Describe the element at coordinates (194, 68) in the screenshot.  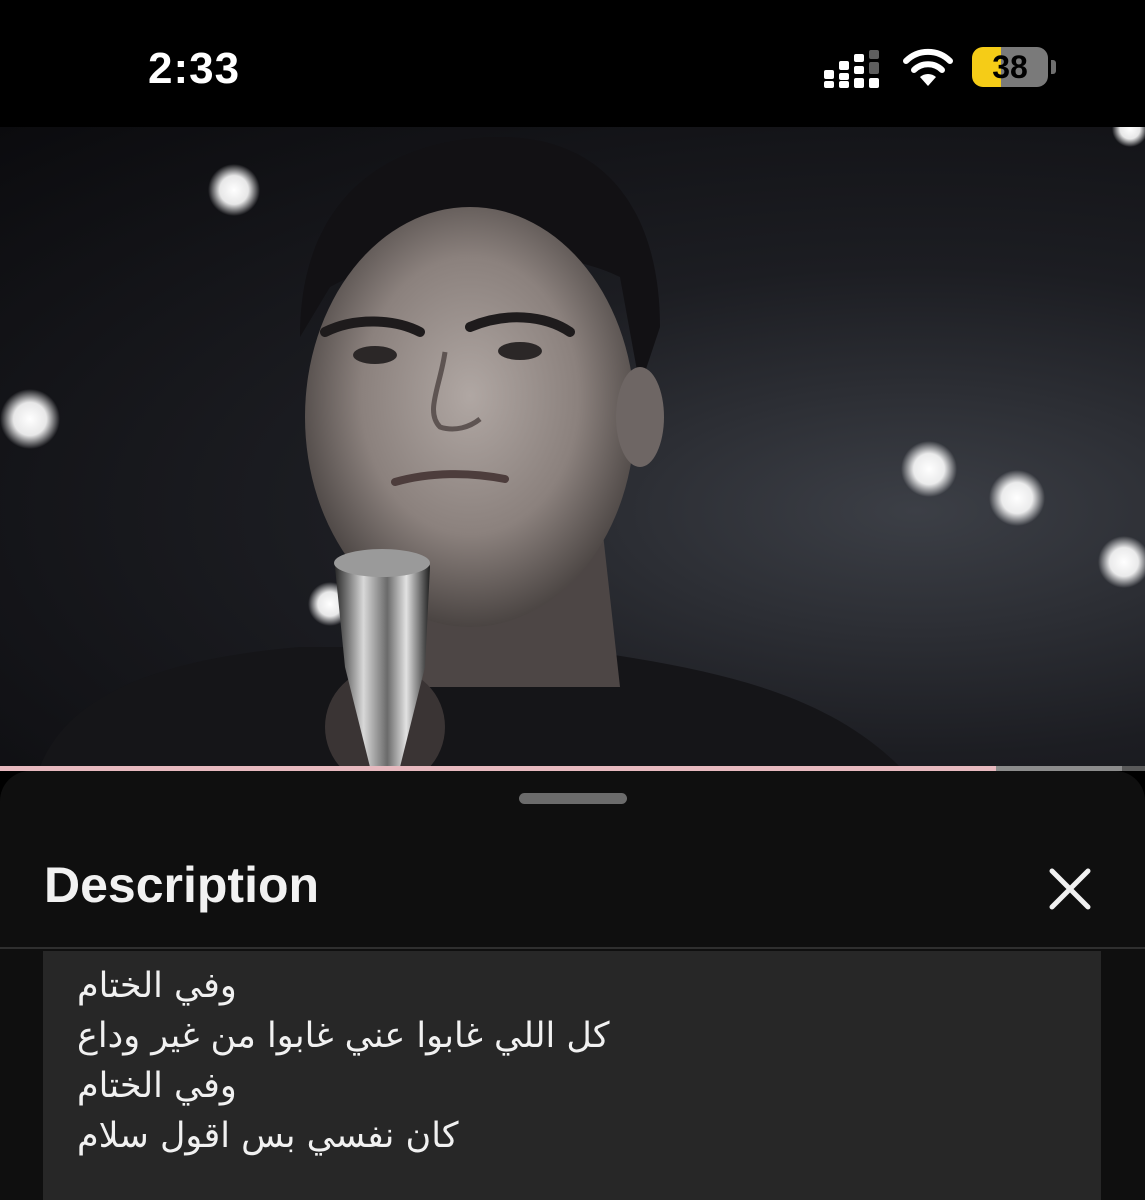
I see `status-time: 2:33` at that location.